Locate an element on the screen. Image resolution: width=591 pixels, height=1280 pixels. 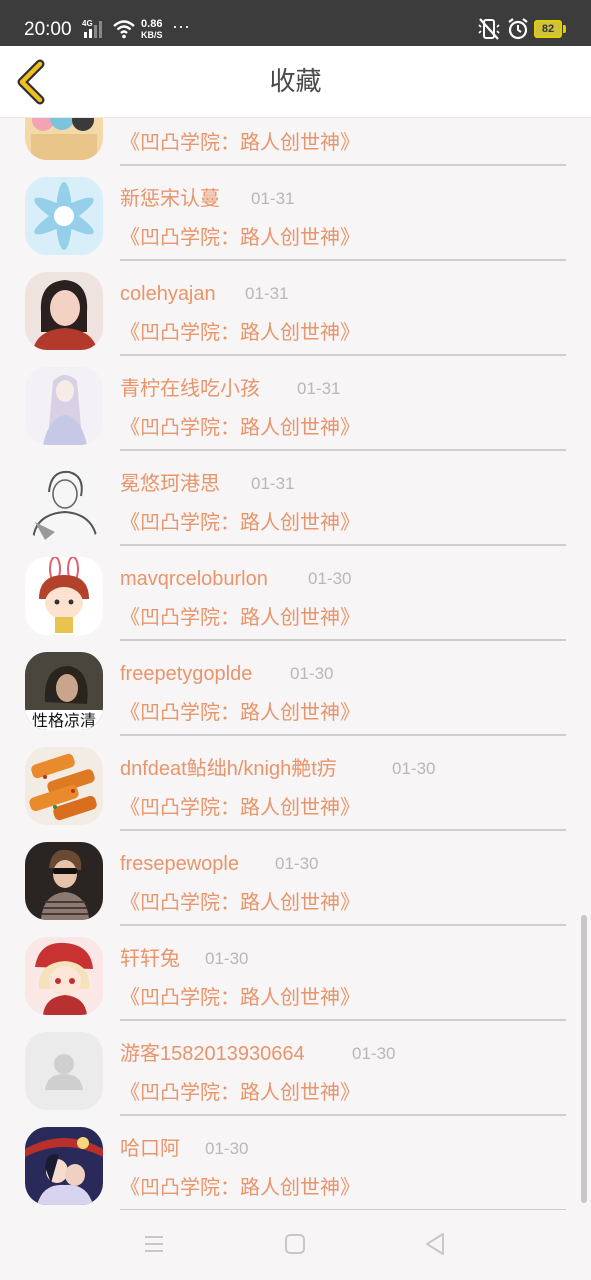
username: 冕悠珂港思 is located at coordinates (170, 484).